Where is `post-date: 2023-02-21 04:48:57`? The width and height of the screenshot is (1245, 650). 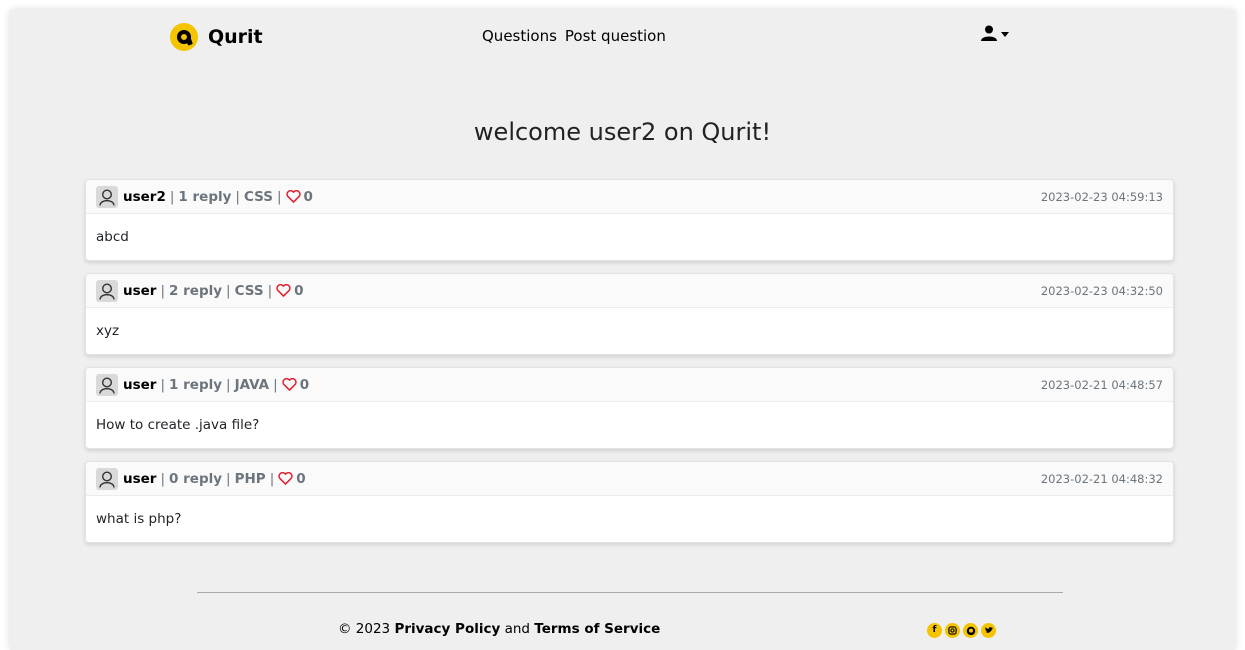
post-date: 2023-02-21 04:48:57 is located at coordinates (1101, 384).